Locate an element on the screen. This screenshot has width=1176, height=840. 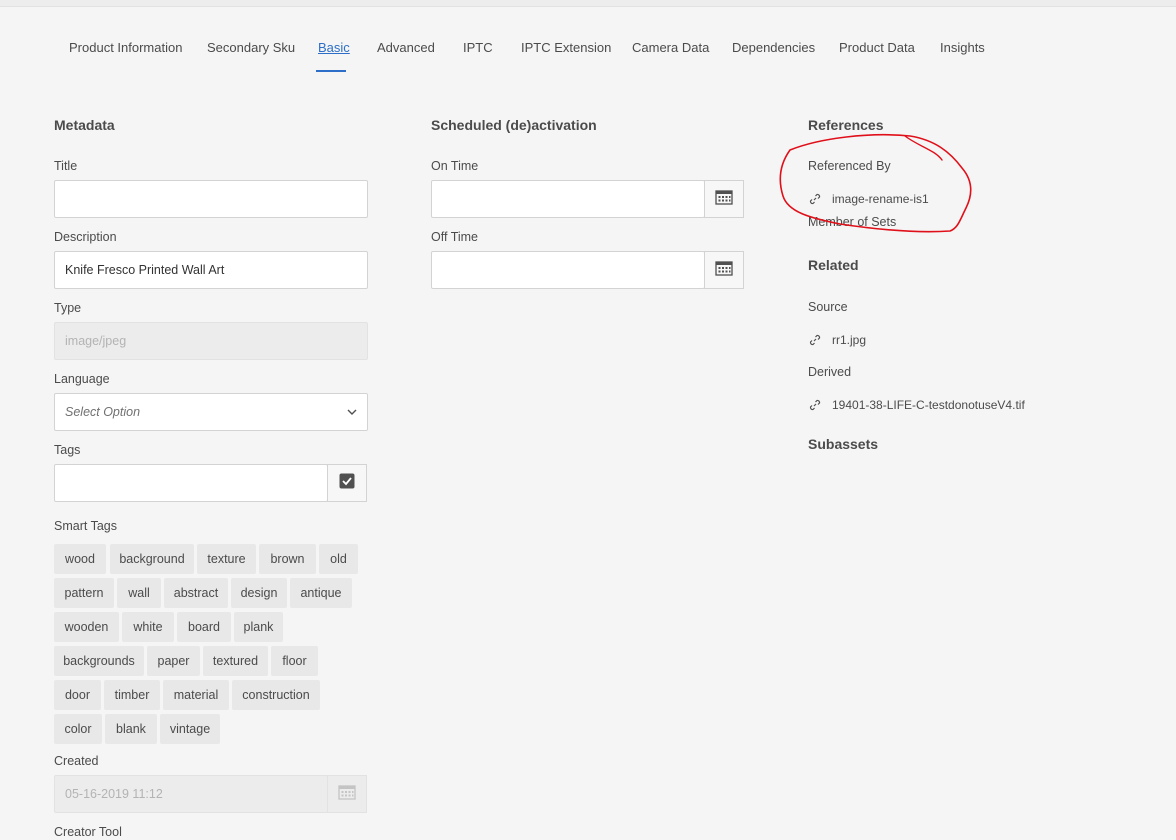
checkbox-checked-icon is located at coordinates (347, 483).